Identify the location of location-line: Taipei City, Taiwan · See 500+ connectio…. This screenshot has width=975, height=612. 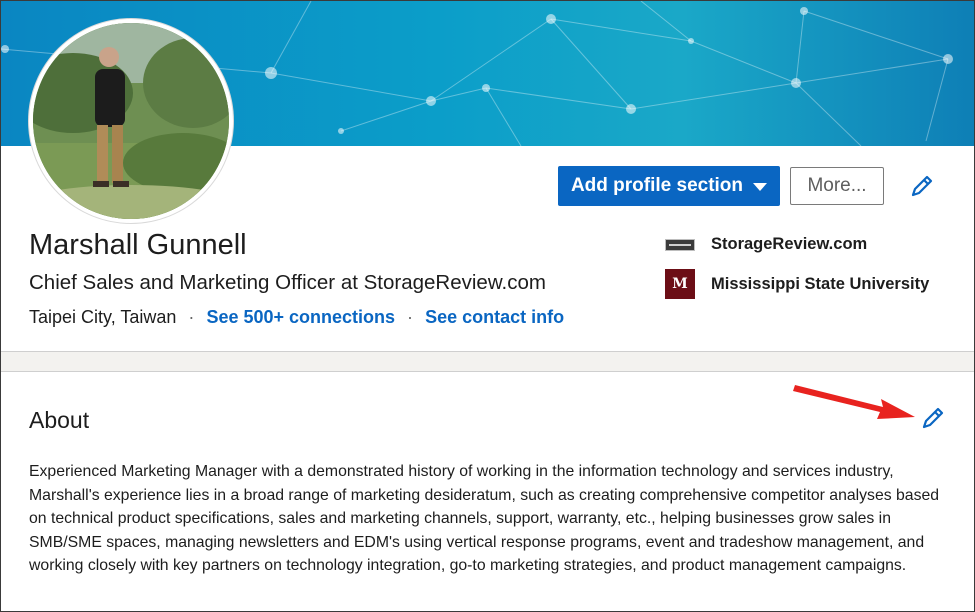
(296, 317).